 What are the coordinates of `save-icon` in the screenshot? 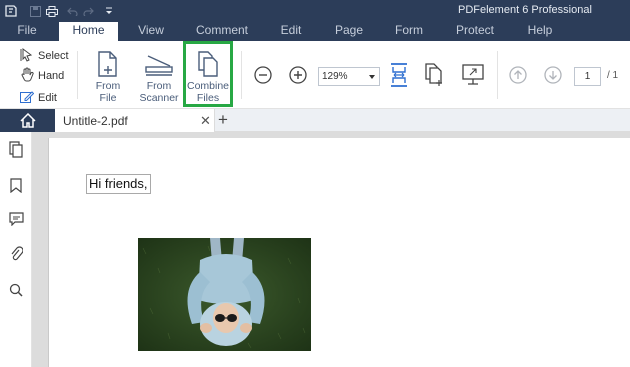 It's located at (35, 11).